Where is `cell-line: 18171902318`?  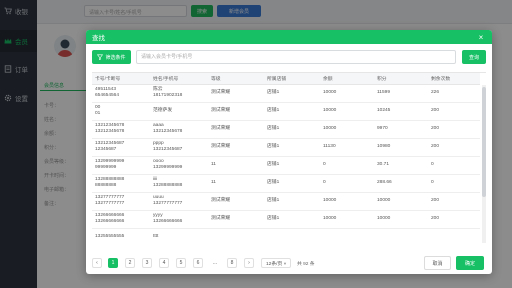
cell-line: 18171902318 is located at coordinates (168, 95).